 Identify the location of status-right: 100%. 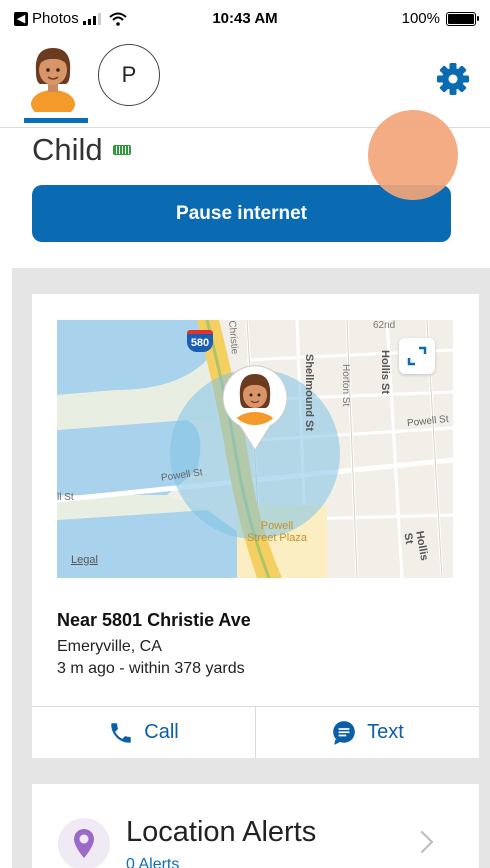
(440, 18).